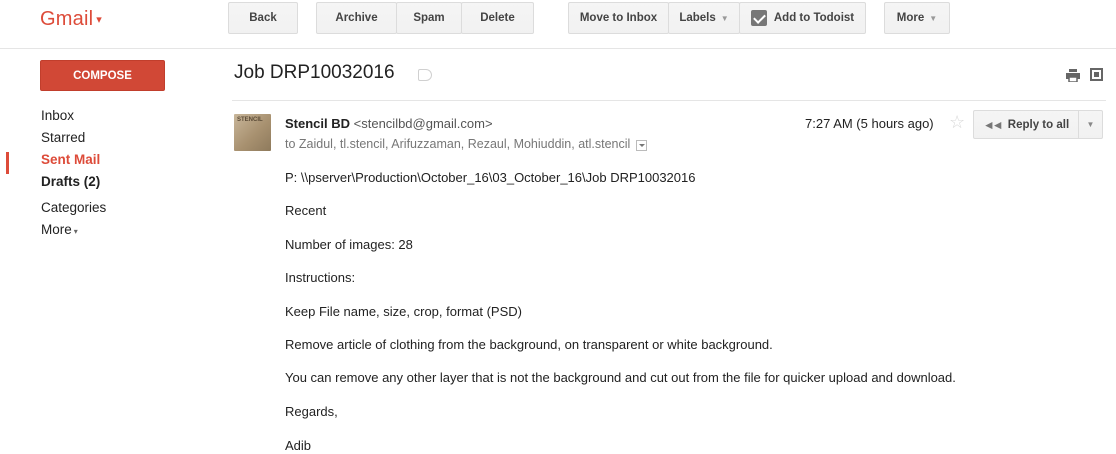  I want to click on delete-button: Delete, so click(497, 18).